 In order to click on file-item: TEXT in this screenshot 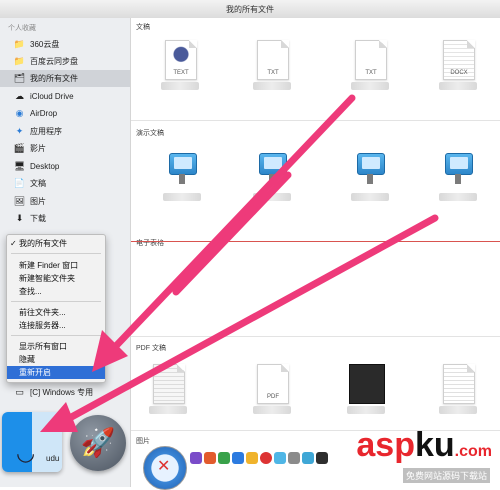, I will do `click(180, 66)`.